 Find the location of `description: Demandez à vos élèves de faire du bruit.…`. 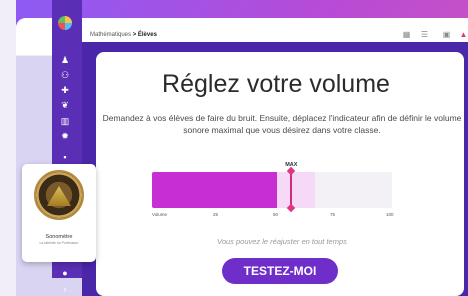

description: Demandez à vos élèves de faire du bruit.… is located at coordinates (282, 124).